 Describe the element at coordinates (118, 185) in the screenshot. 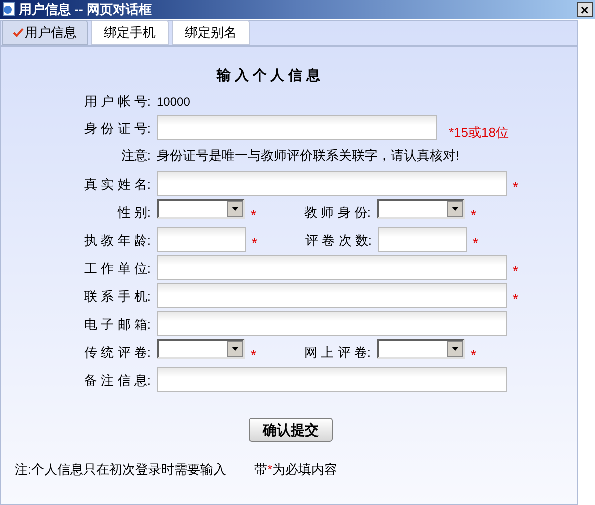

I see `field-label: 真 实 姓 名:` at that location.